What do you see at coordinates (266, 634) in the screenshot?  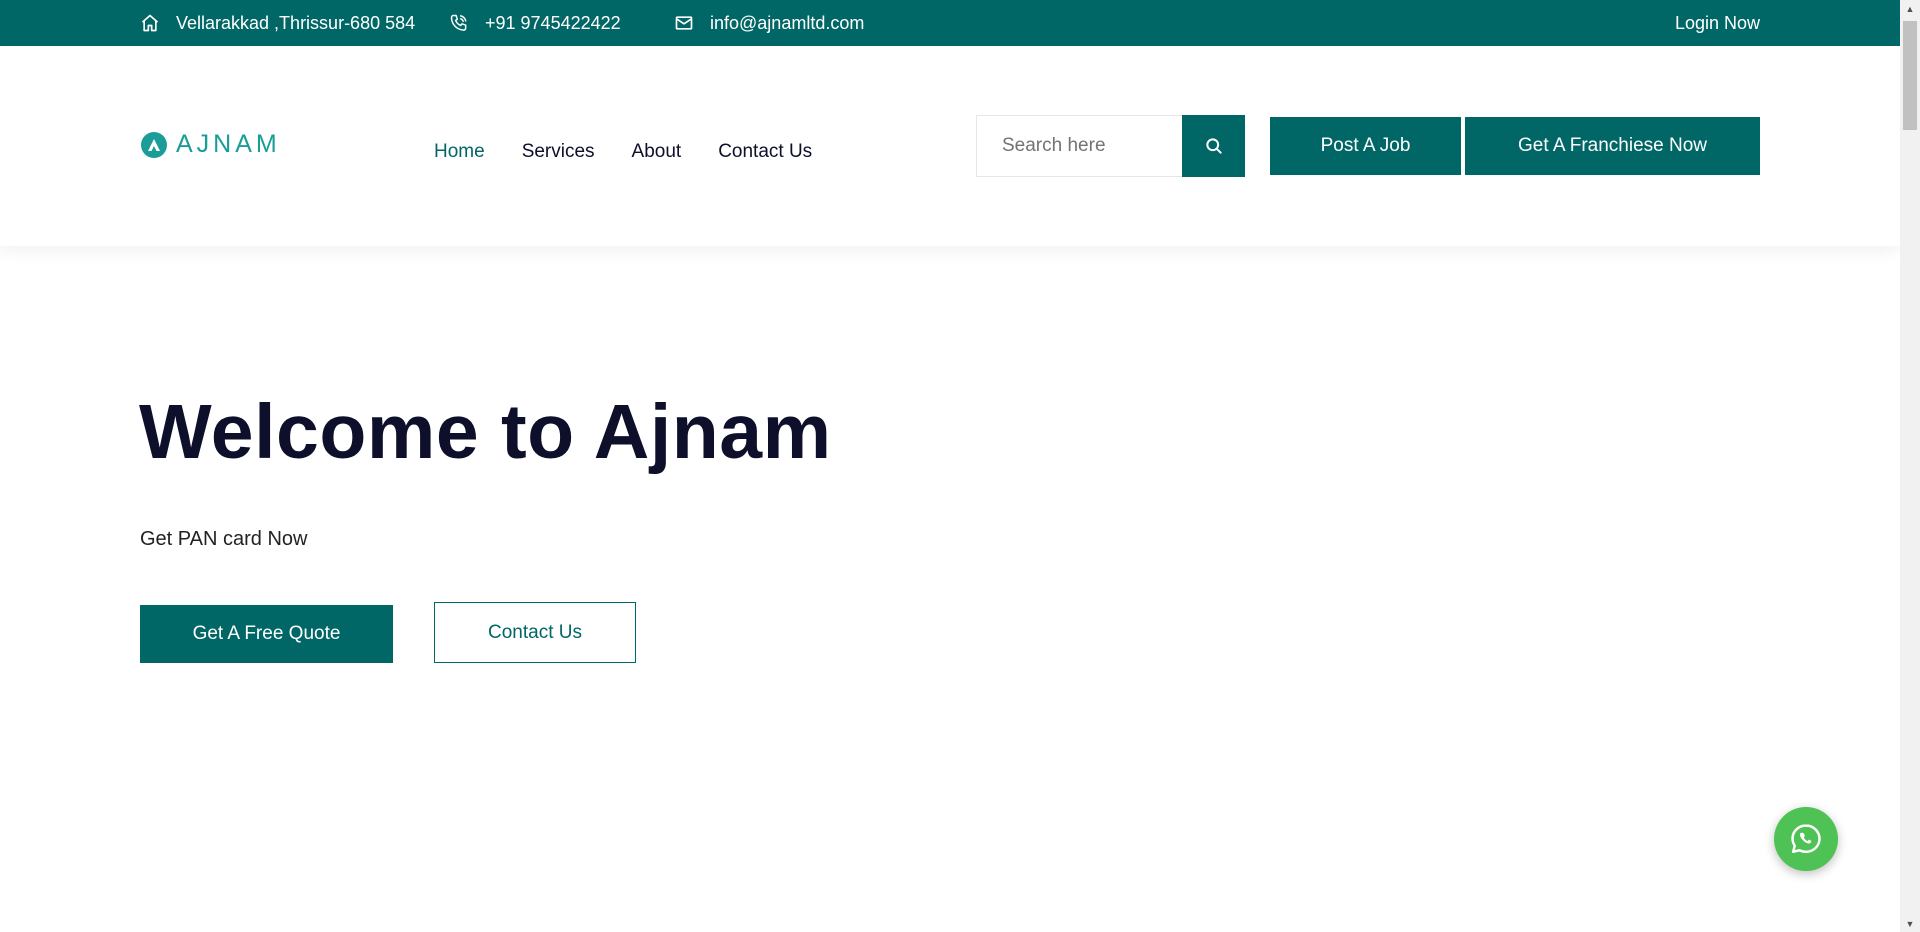 I see `free-quote-button: Get A Free Quote` at bounding box center [266, 634].